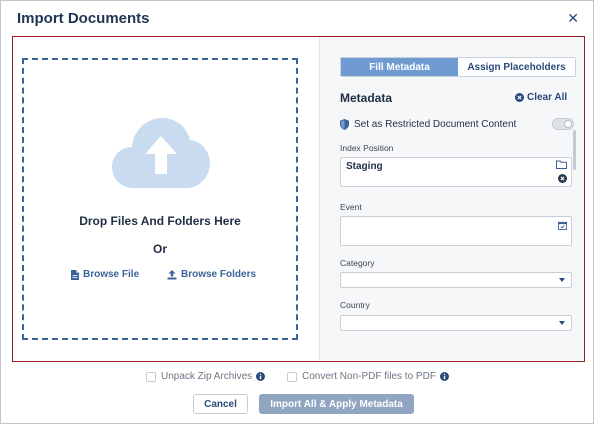 The width and height of the screenshot is (594, 424). Describe the element at coordinates (574, 150) in the screenshot. I see `panel-scrollbar` at that location.